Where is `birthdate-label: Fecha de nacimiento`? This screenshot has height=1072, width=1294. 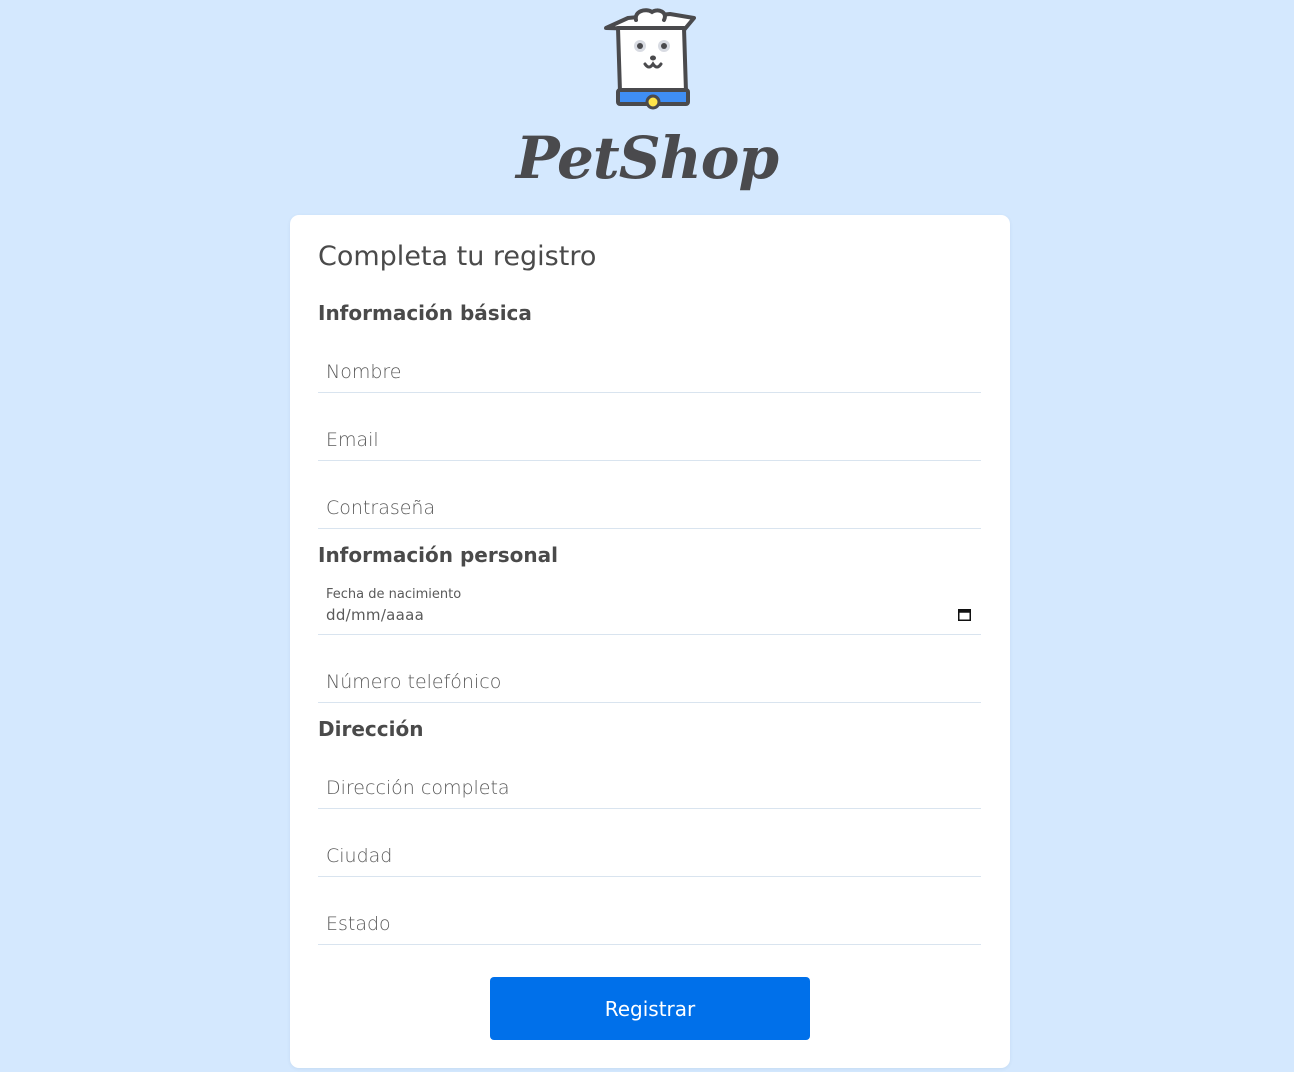
birthdate-label: Fecha de nacimiento is located at coordinates (394, 594).